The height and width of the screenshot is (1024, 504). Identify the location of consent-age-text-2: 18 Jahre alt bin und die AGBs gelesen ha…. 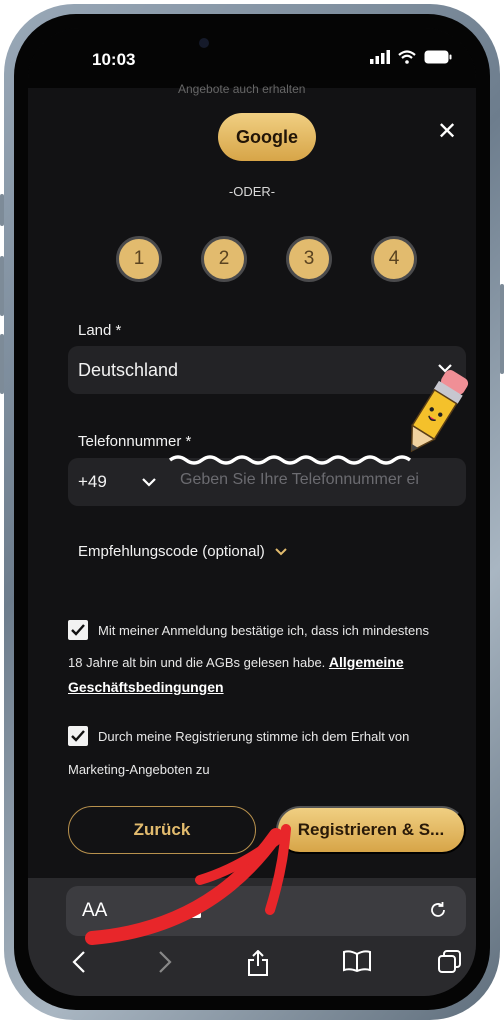
(197, 662).